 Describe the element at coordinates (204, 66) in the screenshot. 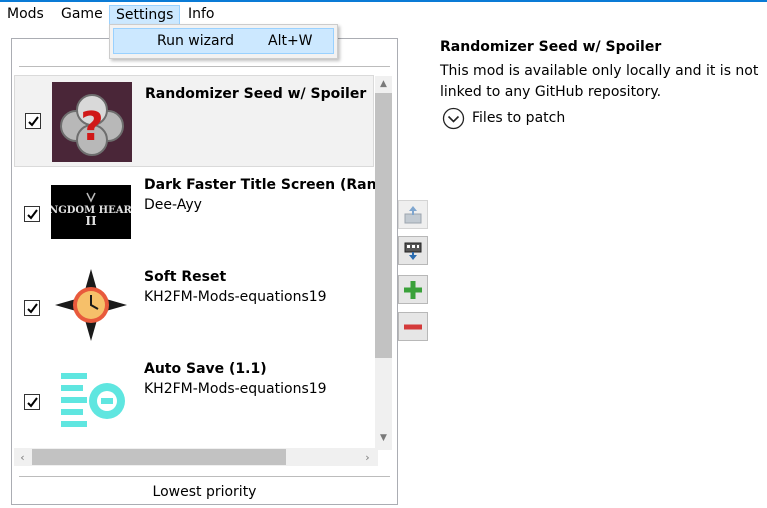

I see `priority-divider-top` at that location.